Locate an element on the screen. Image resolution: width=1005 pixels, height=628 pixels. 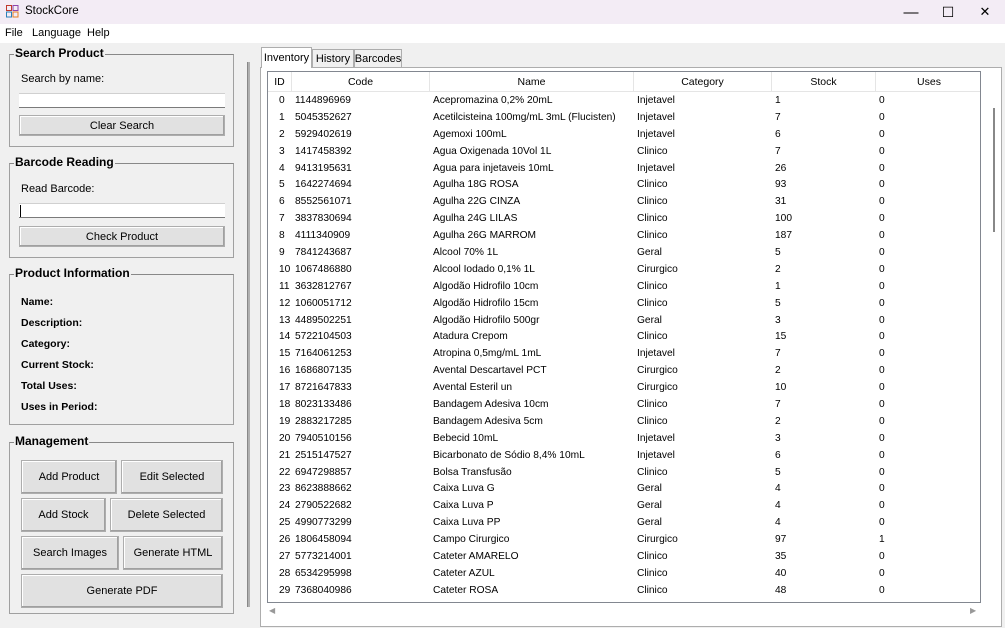
table-row: 29 7368040986 Cateter ROSA Clinico 48 0 is located at coordinates (624, 590).